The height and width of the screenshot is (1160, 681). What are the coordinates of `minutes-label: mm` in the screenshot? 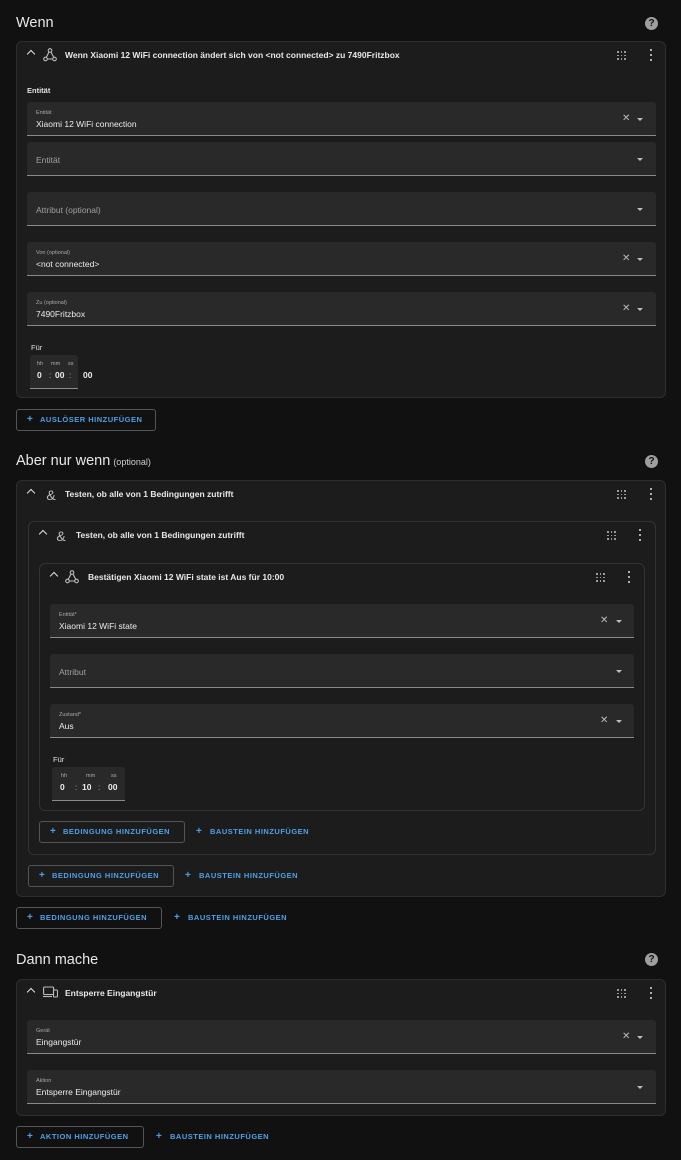 It's located at (91, 776).